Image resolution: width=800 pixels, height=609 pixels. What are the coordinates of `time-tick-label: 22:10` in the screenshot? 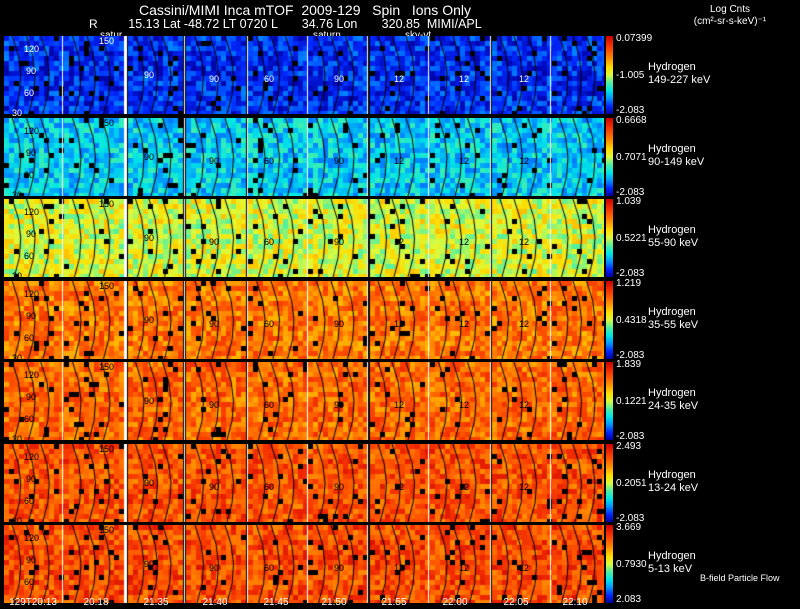 It's located at (575, 602).